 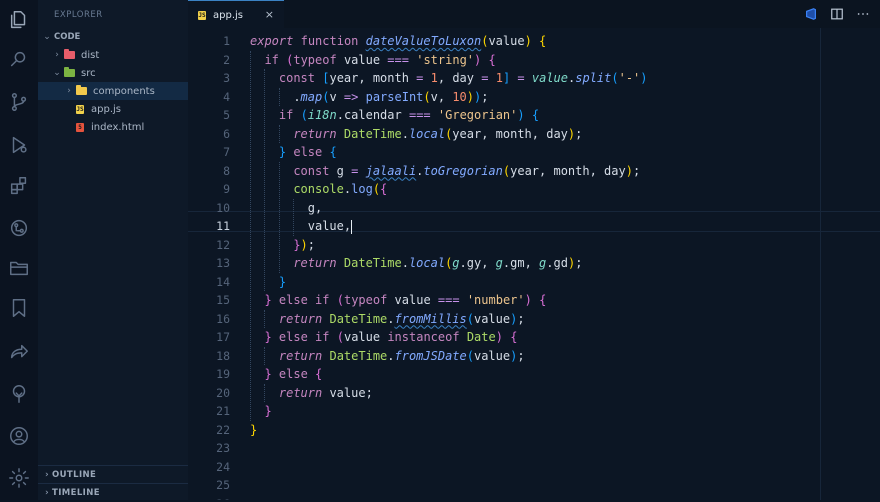 What do you see at coordinates (209, 448) in the screenshot?
I see `line-number: 23` at bounding box center [209, 448].